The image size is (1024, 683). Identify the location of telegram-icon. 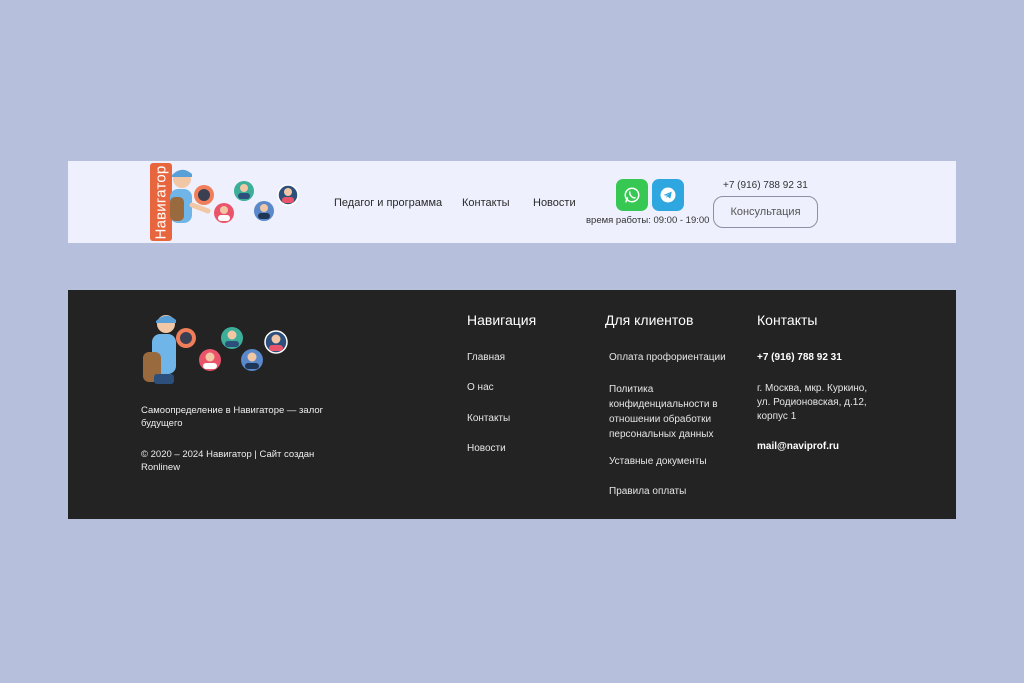
(668, 195).